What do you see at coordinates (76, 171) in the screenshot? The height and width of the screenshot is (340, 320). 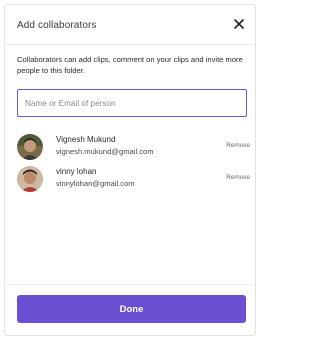 I see `collaborator-name: vinny lohan` at bounding box center [76, 171].